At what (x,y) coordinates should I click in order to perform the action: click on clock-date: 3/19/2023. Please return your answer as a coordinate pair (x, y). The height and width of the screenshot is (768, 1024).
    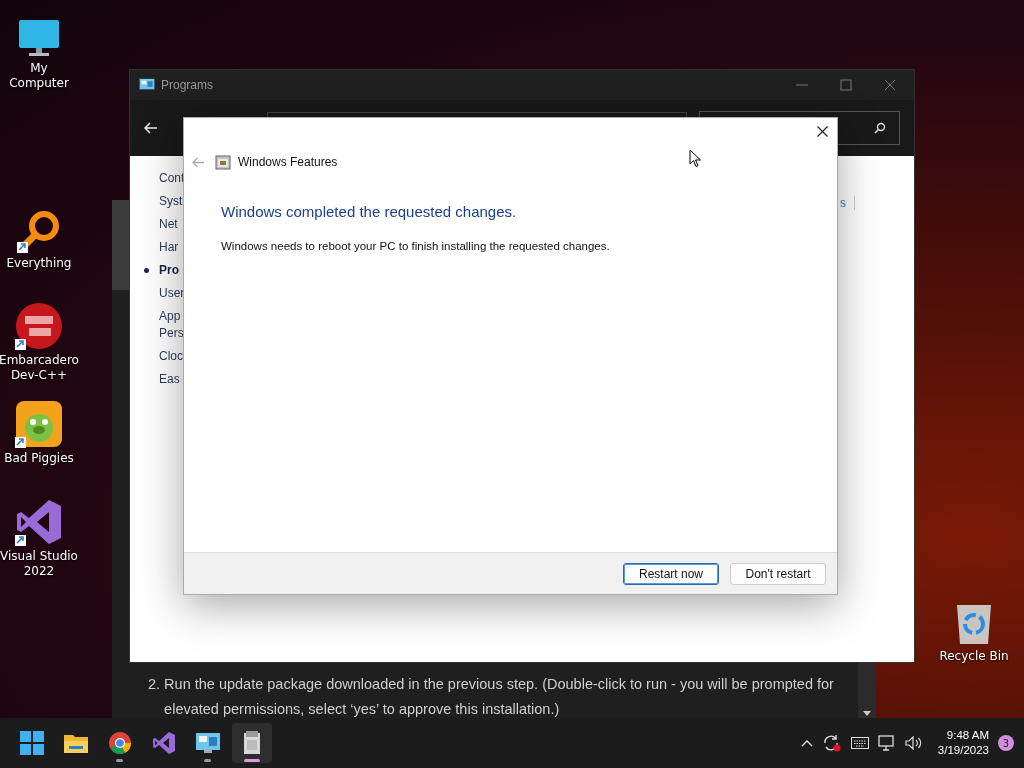
    Looking at the image, I should click on (963, 750).